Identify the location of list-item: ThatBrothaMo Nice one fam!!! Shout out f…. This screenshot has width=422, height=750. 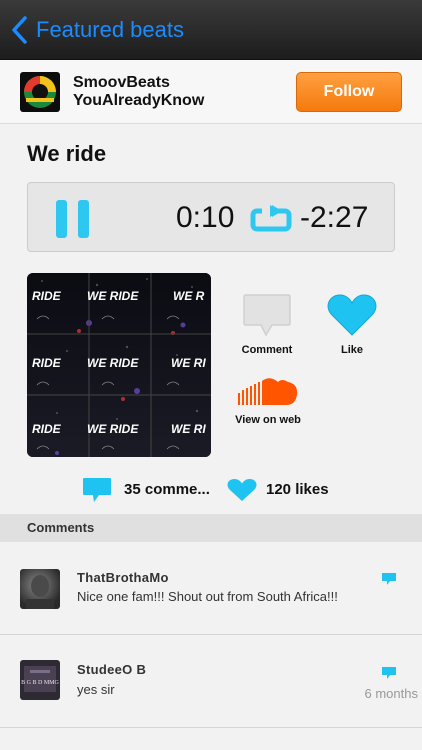
(211, 588).